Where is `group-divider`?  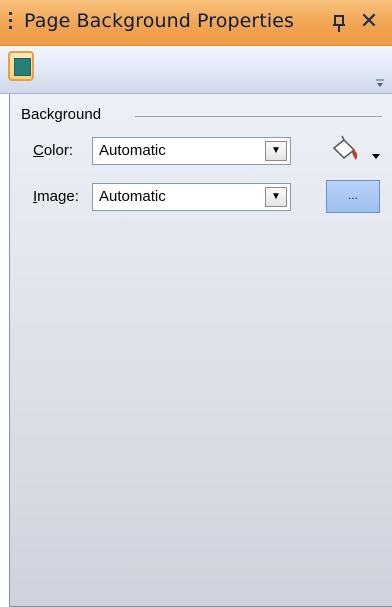
group-divider is located at coordinates (258, 116).